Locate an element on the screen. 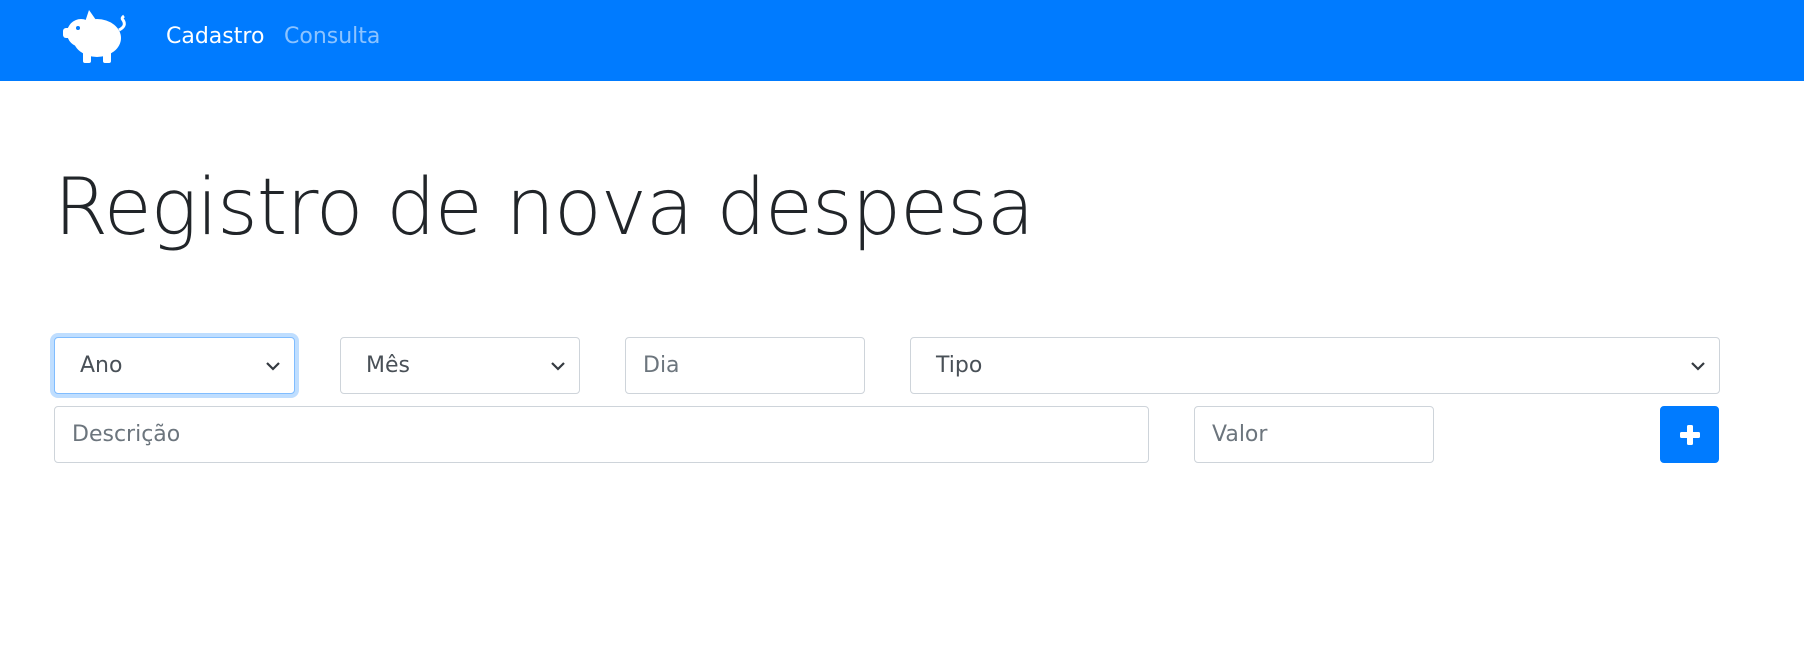 The image size is (1804, 651). ano-select: Ano is located at coordinates (174, 365).